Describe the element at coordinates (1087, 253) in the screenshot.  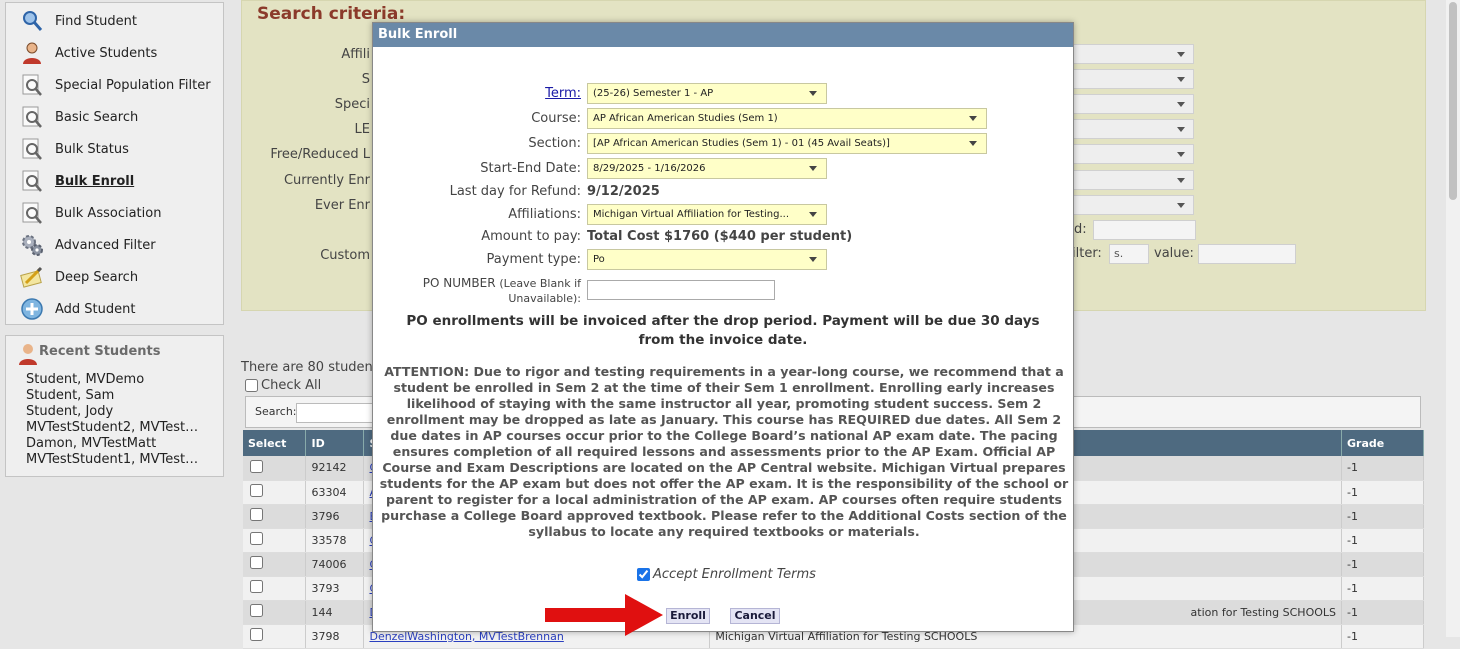
I see `filter-label: ilter:` at that location.